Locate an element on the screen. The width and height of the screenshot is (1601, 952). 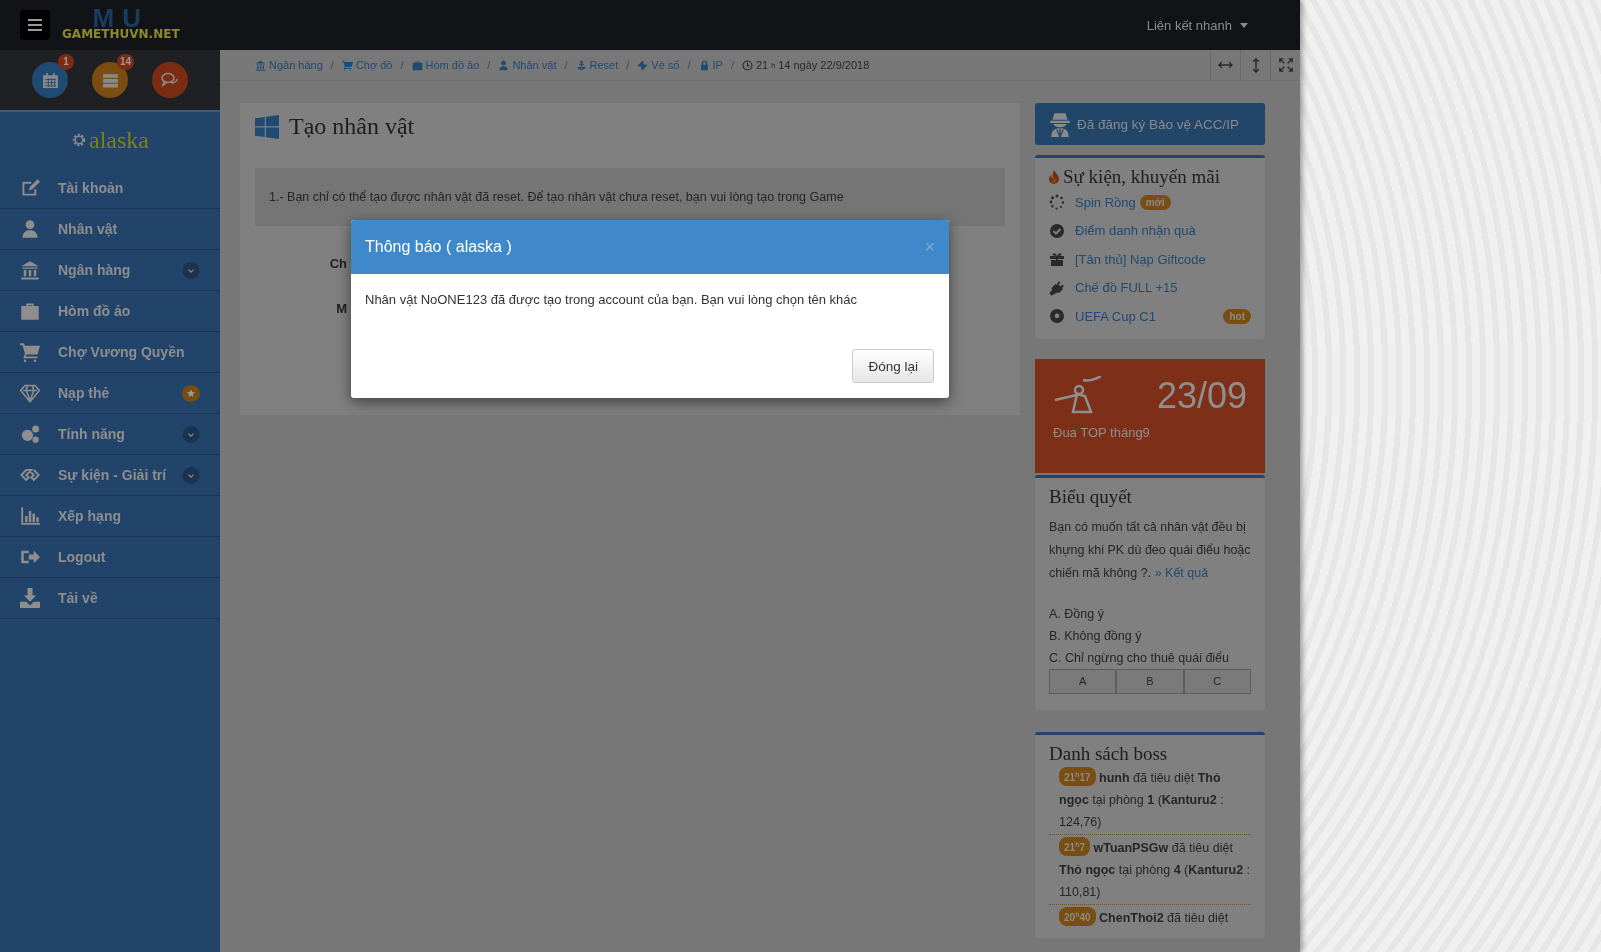
poll-option: B. Không đồng ý is located at coordinates (1150, 635).